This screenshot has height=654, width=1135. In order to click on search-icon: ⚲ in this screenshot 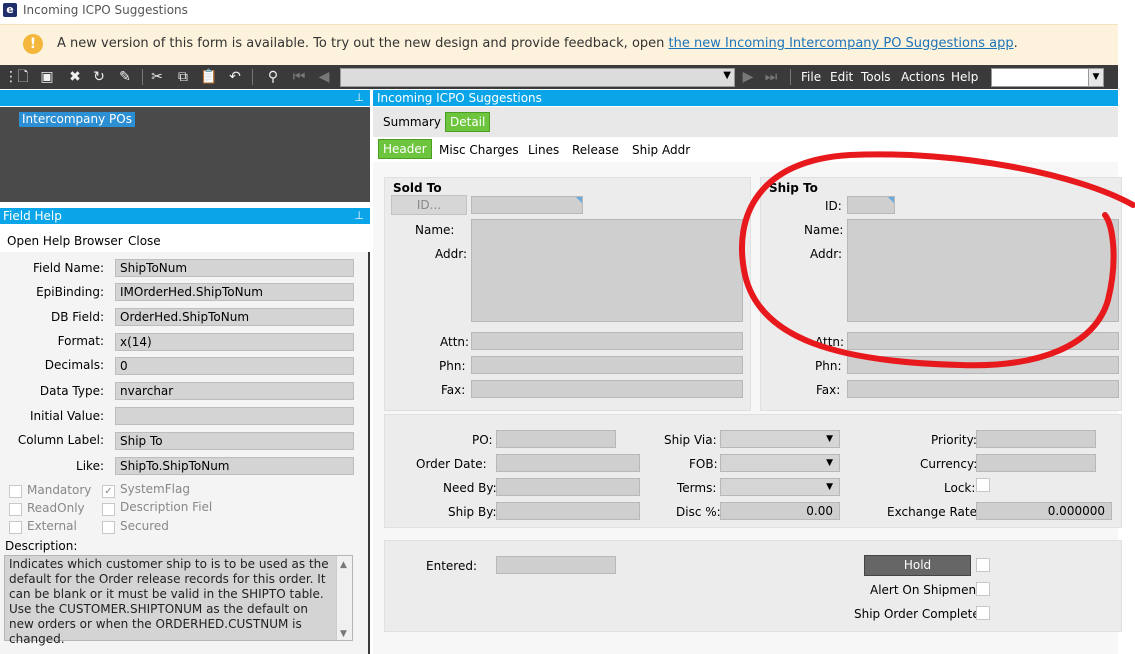, I will do `click(273, 77)`.